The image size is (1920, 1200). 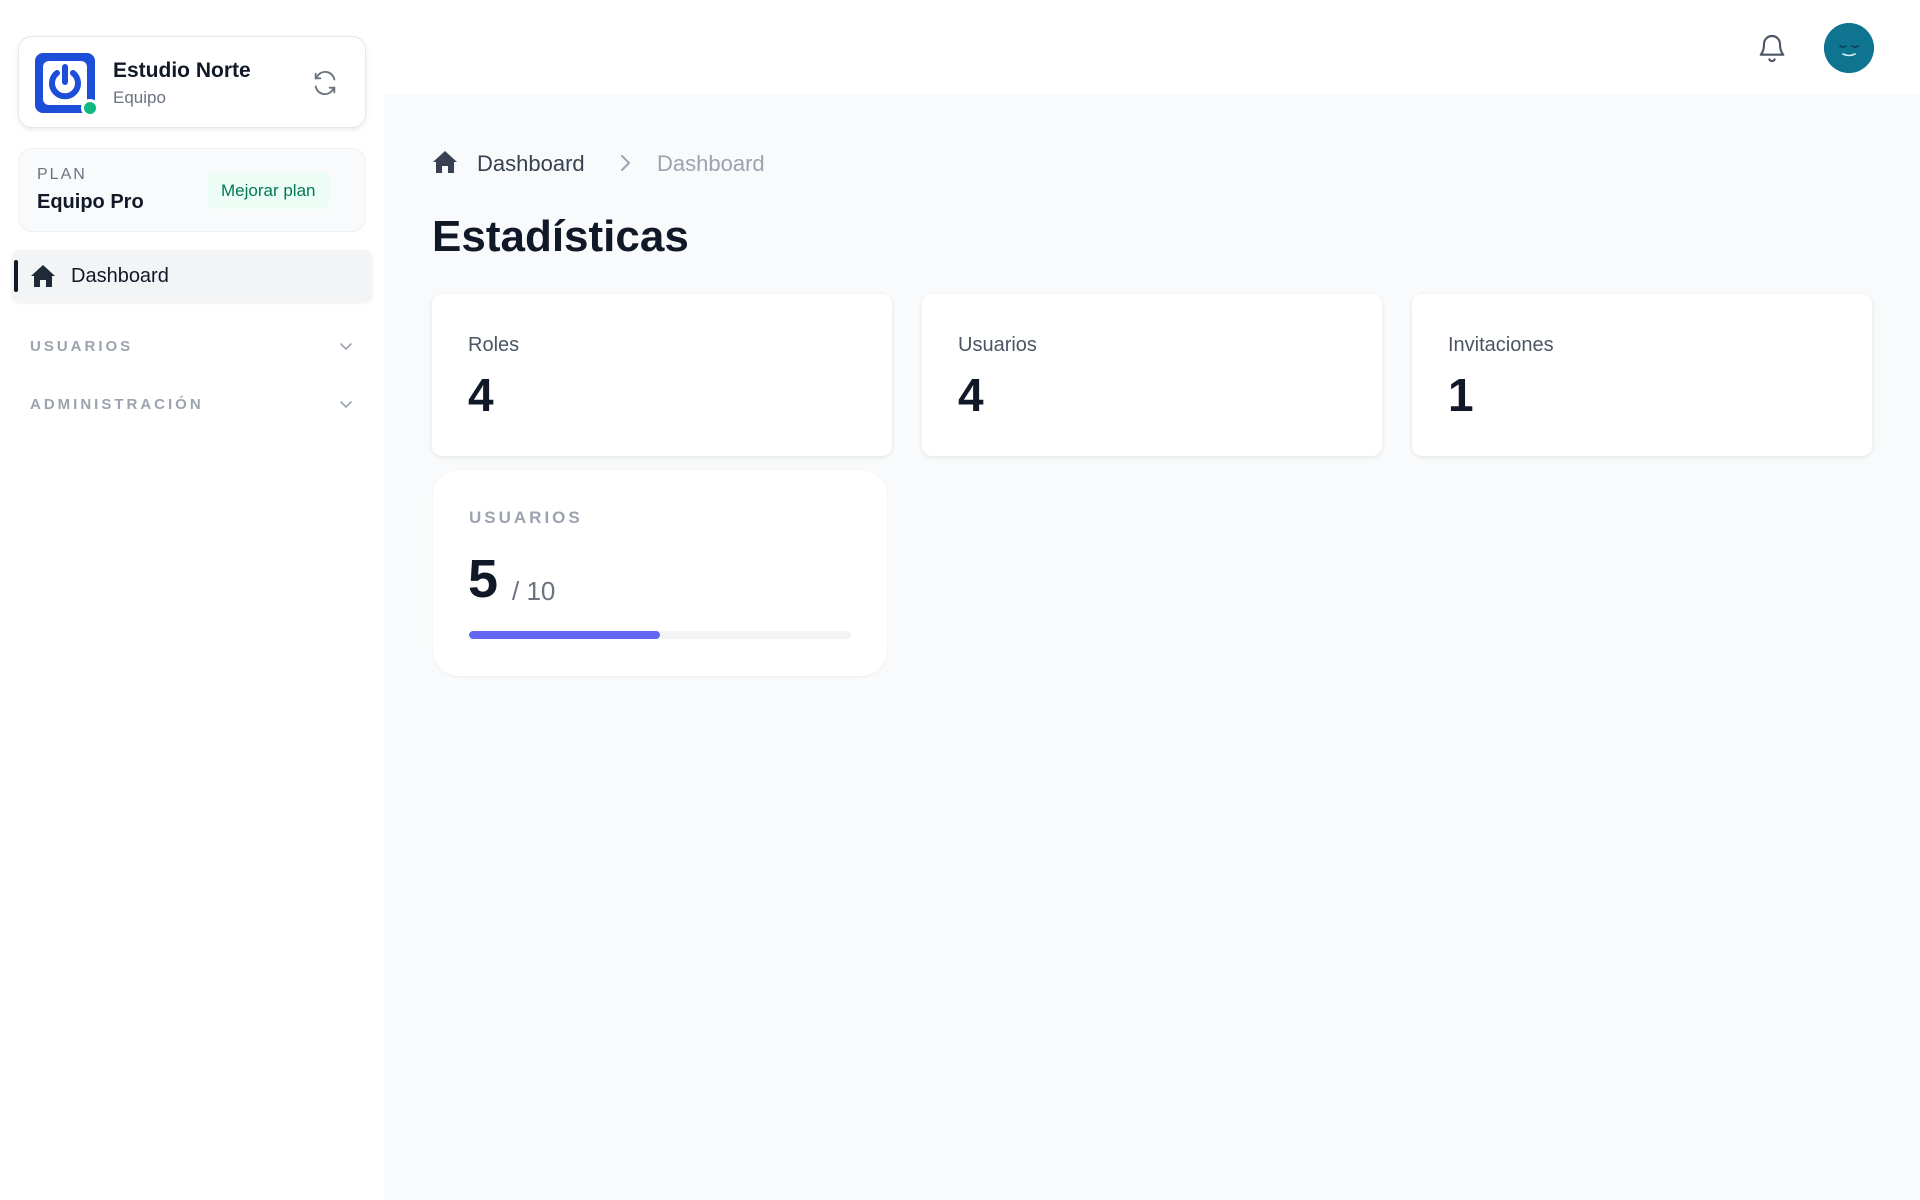 What do you see at coordinates (560, 236) in the screenshot?
I see `page-title: Estadísticas` at bounding box center [560, 236].